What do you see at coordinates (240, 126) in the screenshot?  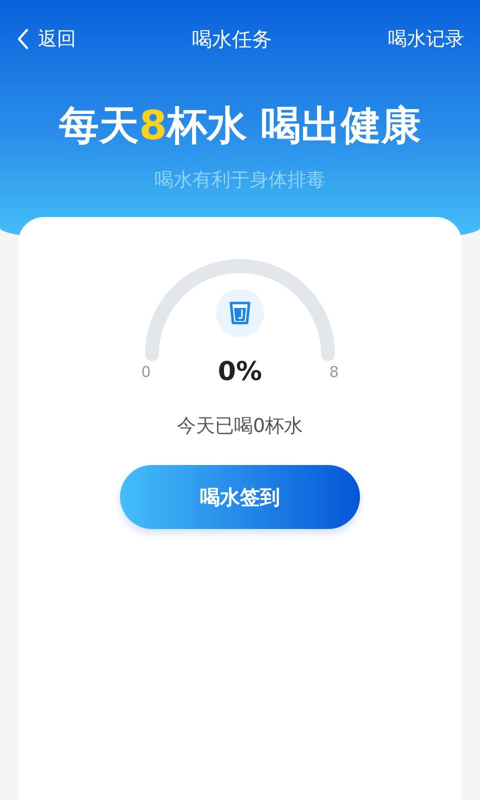 I see `headline: 每天8杯水 喝出健康` at bounding box center [240, 126].